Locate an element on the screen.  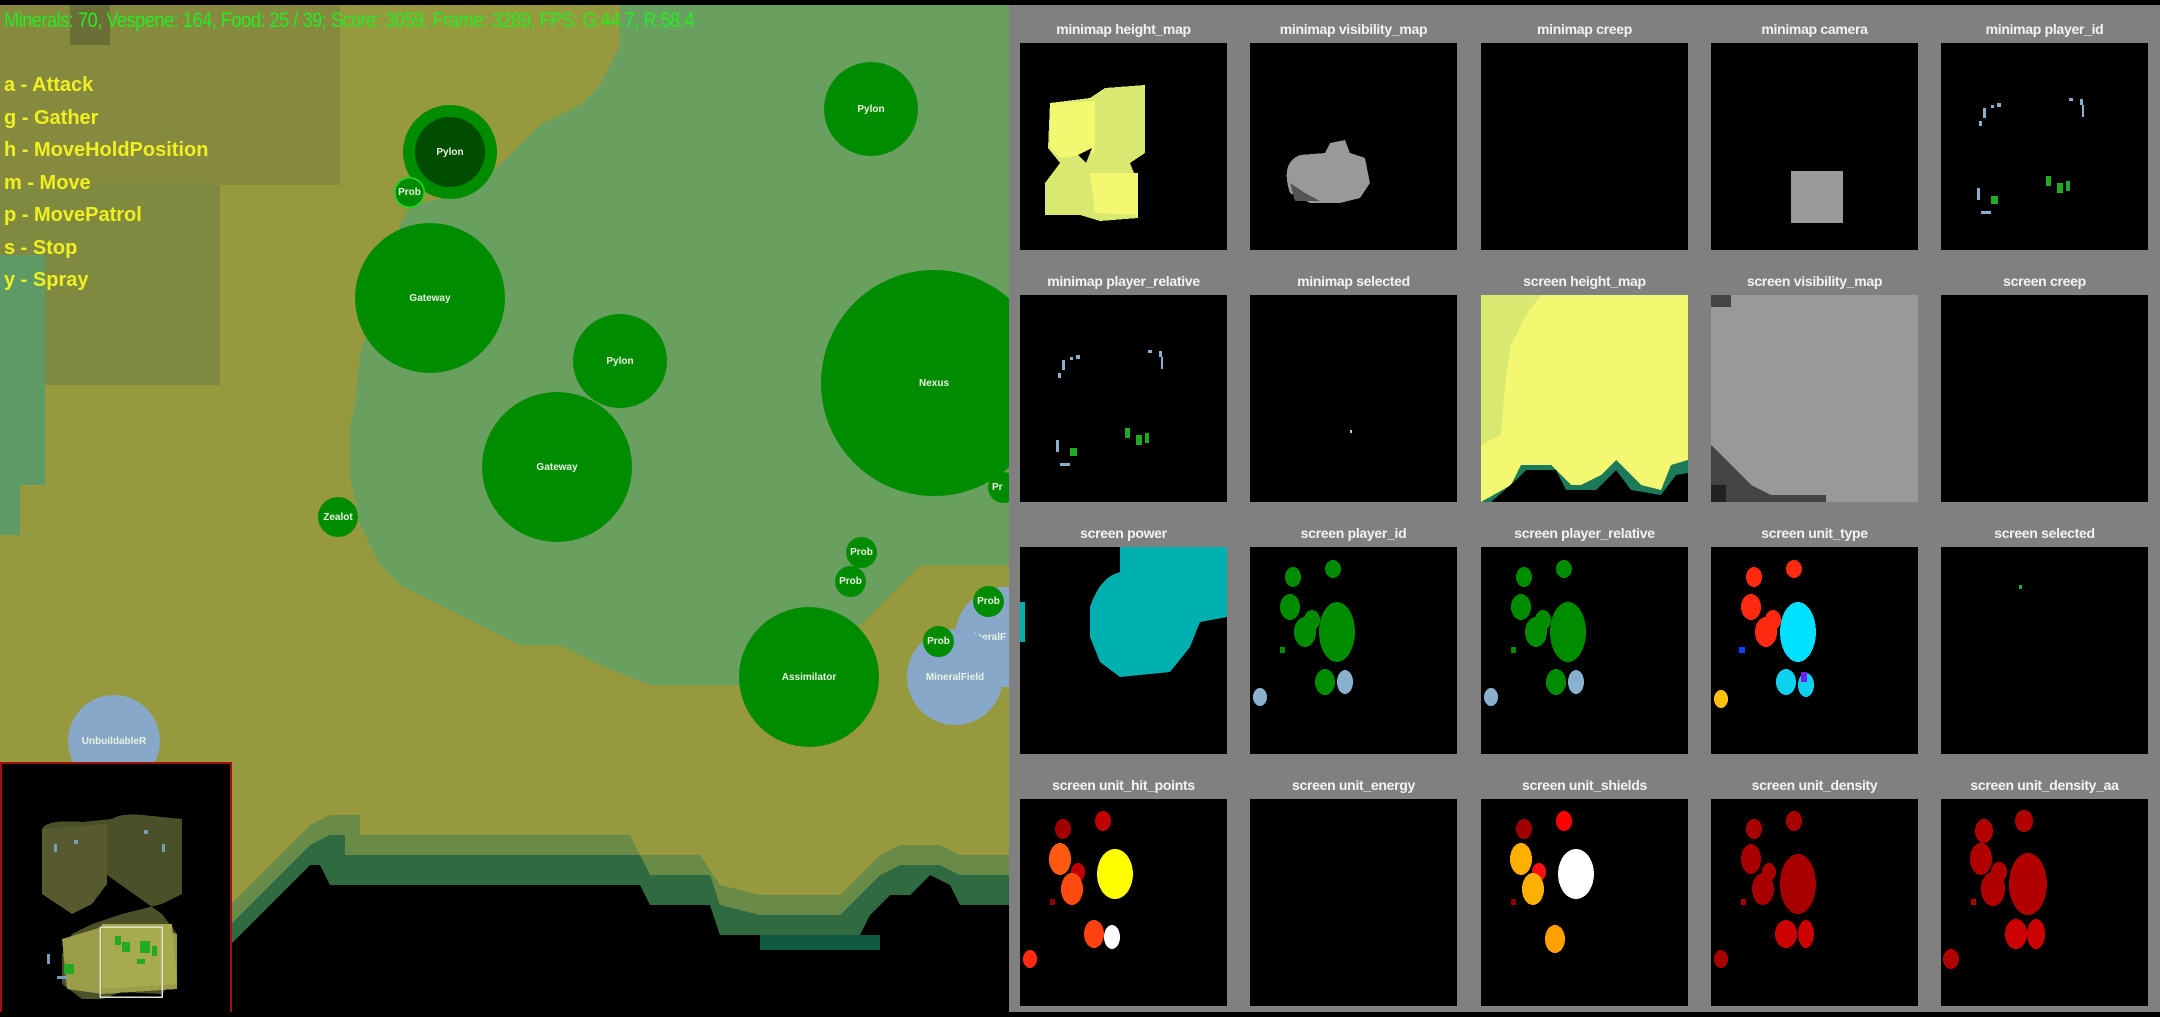
hotkey-move: m - Move is located at coordinates (106, 183).